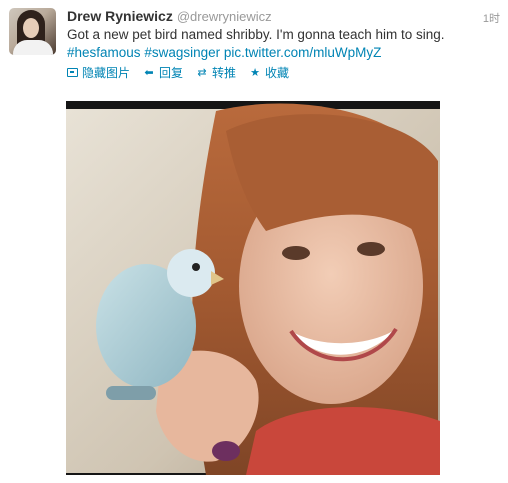  I want to click on retweet-button: ⇄ 转推, so click(216, 72).